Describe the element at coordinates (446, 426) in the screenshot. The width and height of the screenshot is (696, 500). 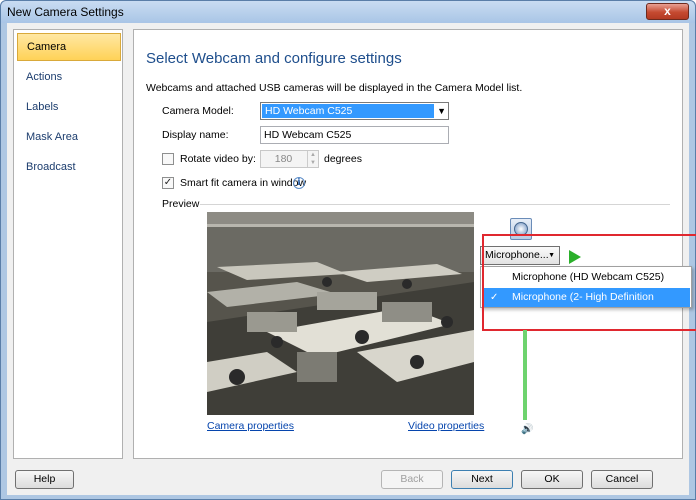
I see `video-properties-link: Video properties` at that location.